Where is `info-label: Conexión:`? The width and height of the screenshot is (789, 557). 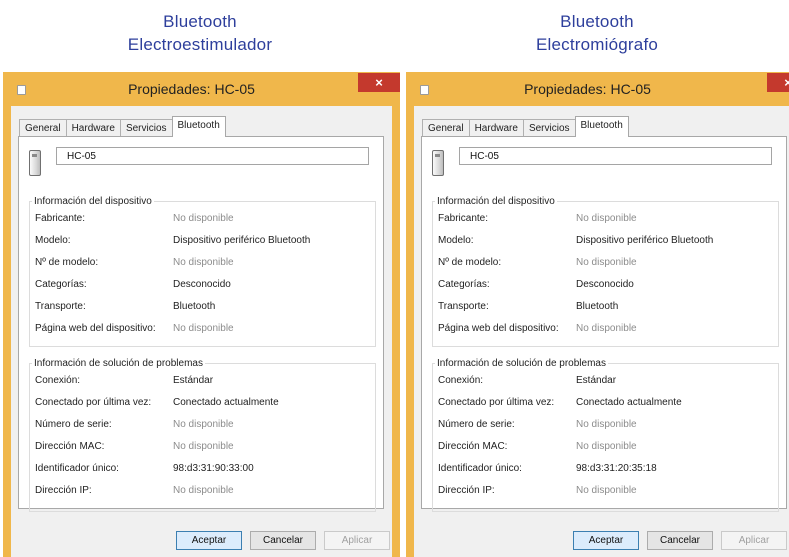 info-label: Conexión: is located at coordinates (461, 380).